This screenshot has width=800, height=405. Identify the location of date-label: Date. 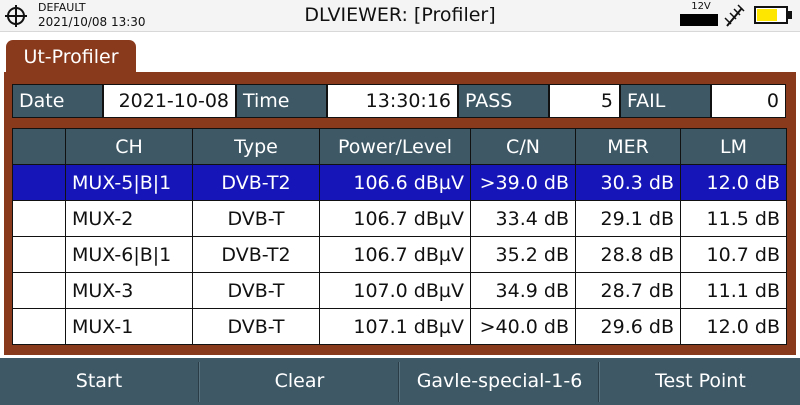
(57, 101).